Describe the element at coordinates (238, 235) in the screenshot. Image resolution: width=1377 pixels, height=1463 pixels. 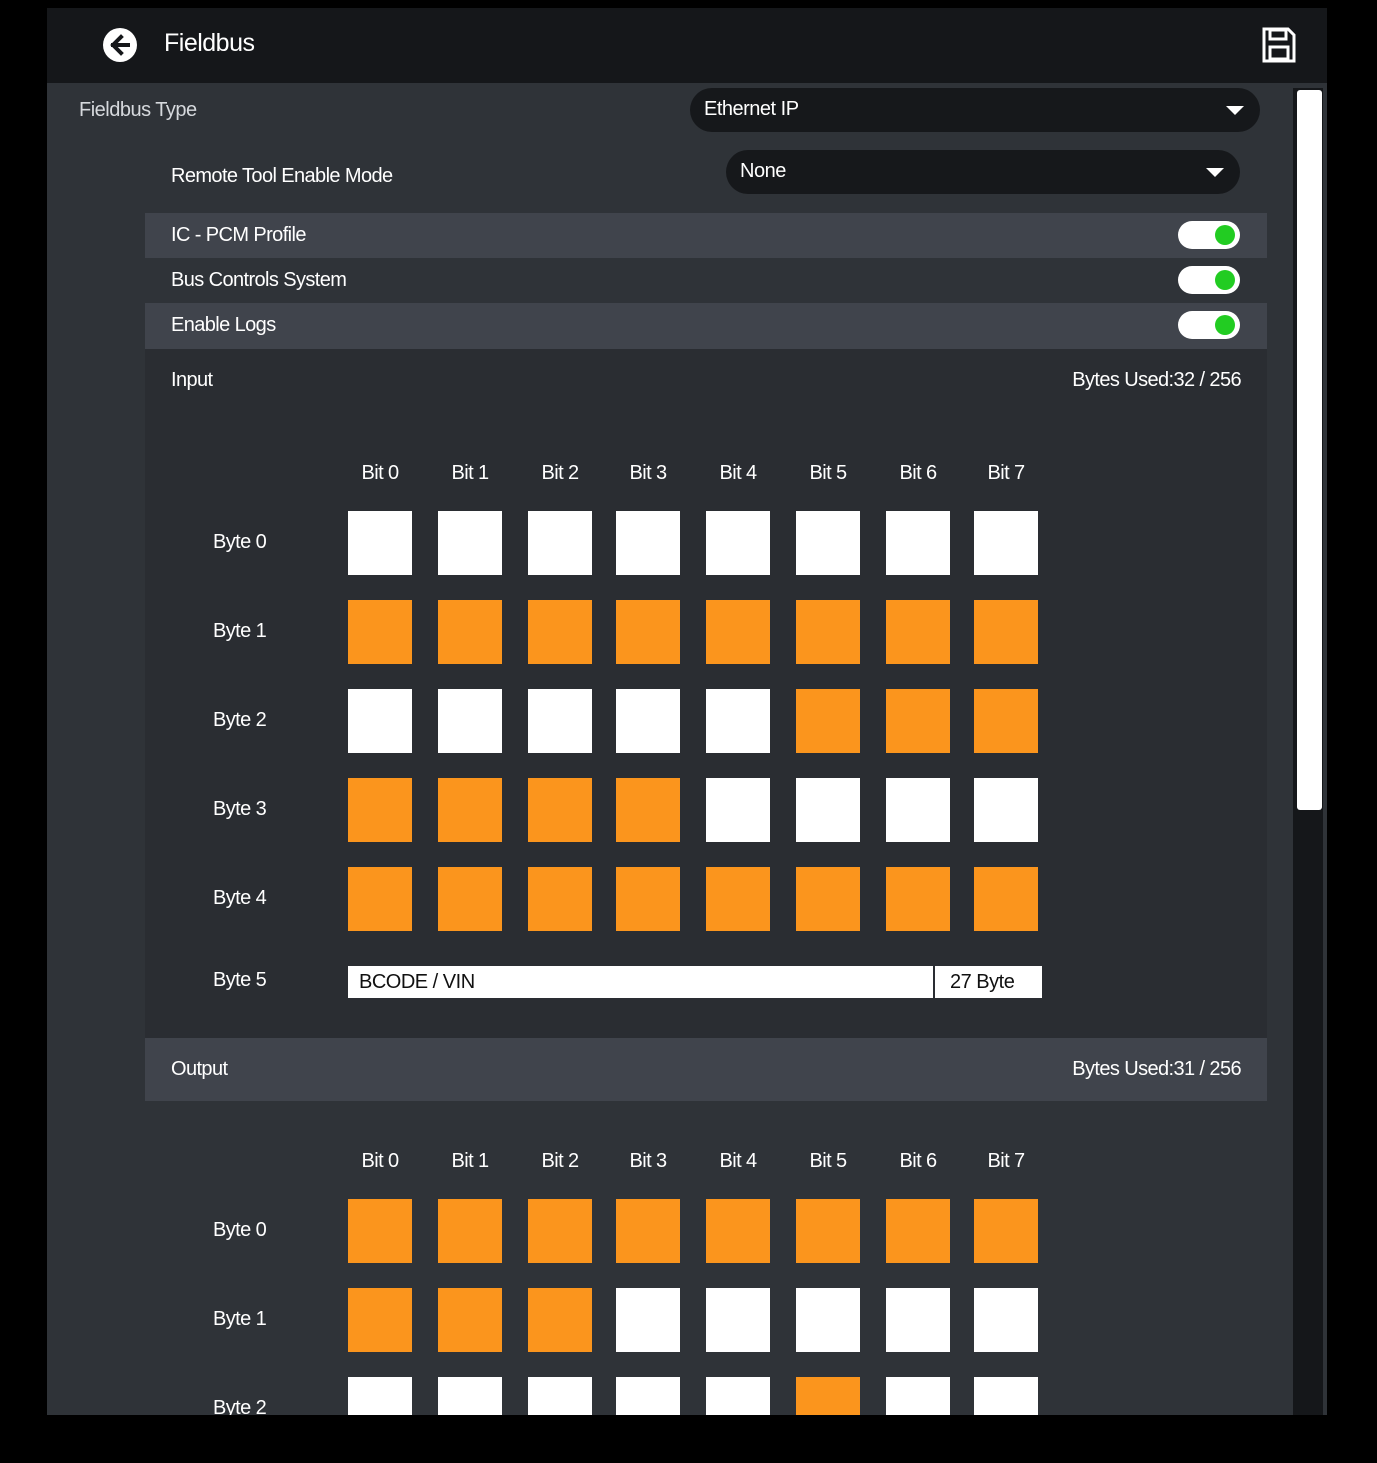
I see `ic-pcm-profile-label: IC - PCM Profile` at that location.